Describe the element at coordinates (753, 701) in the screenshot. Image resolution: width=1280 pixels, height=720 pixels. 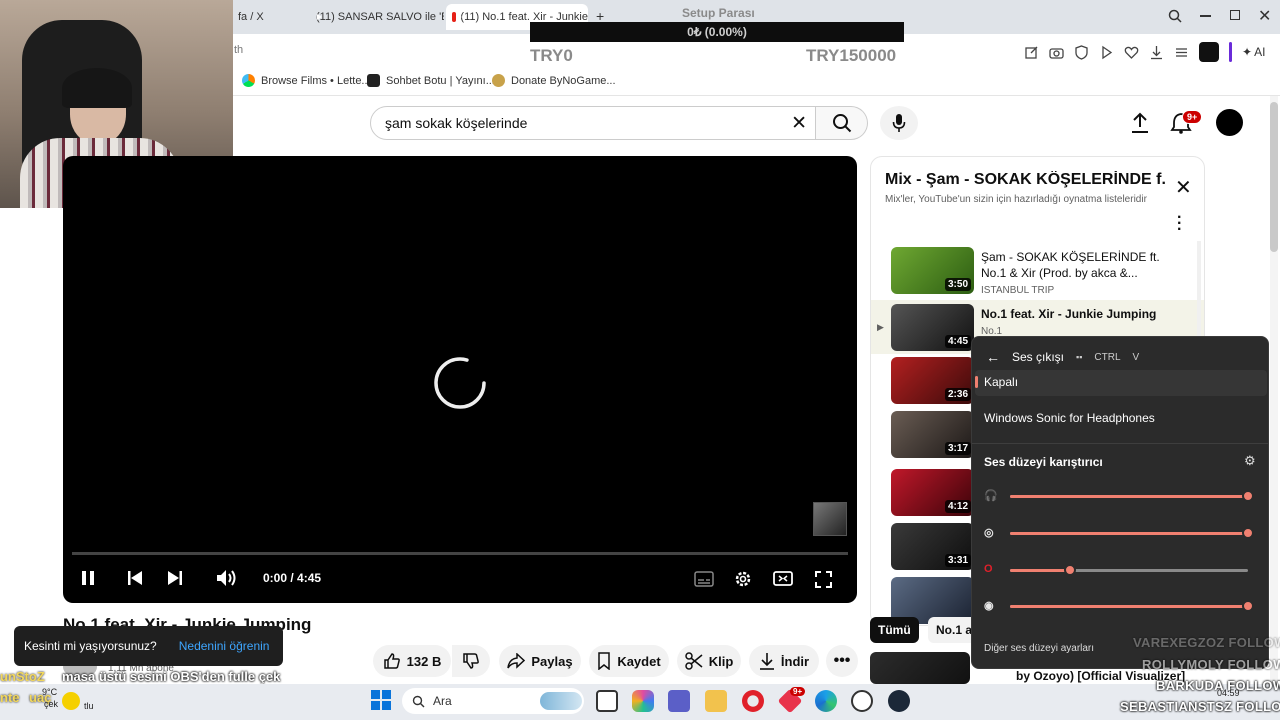
I see `opera-gx-icon` at that location.